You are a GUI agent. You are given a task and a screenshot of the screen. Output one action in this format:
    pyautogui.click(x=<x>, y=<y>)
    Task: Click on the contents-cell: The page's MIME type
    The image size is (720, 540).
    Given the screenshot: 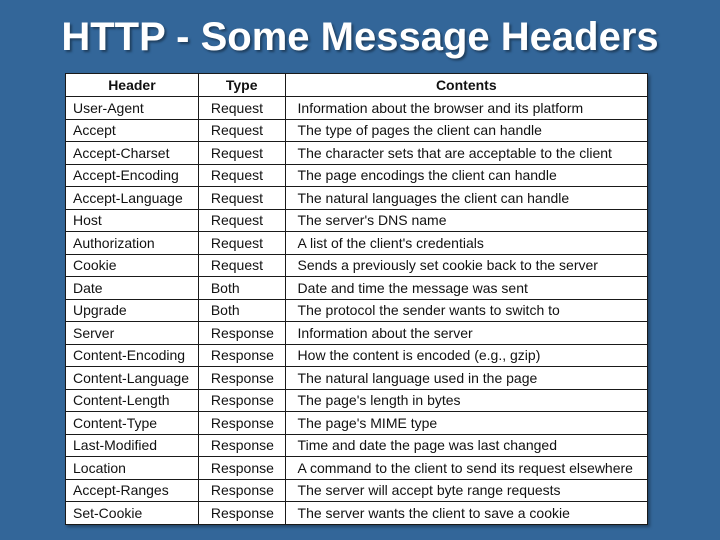 What is the action you would take?
    pyautogui.click(x=466, y=423)
    